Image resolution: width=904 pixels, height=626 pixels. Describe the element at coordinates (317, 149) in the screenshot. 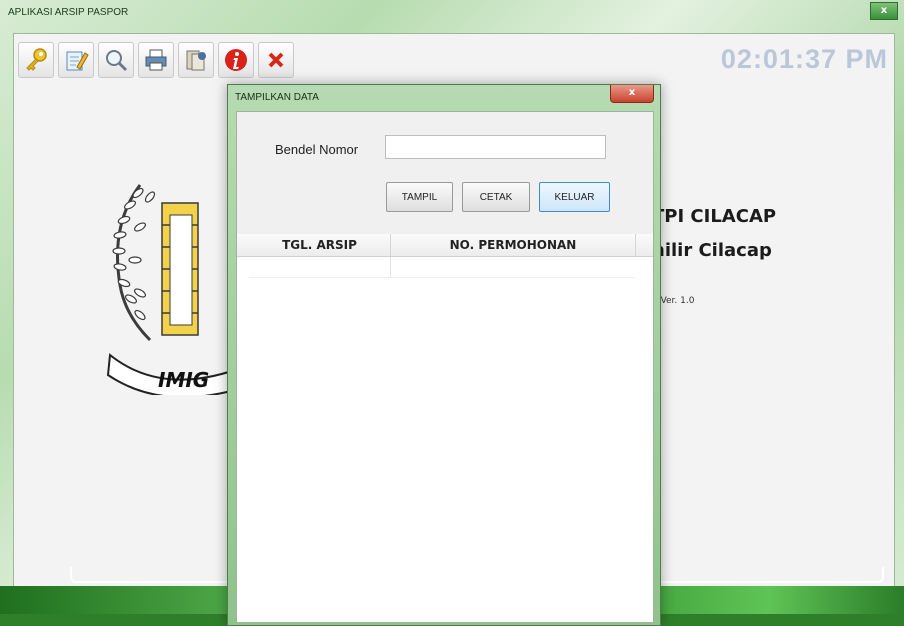

I see `bendel-nomor-label: Bendel Nomor` at that location.